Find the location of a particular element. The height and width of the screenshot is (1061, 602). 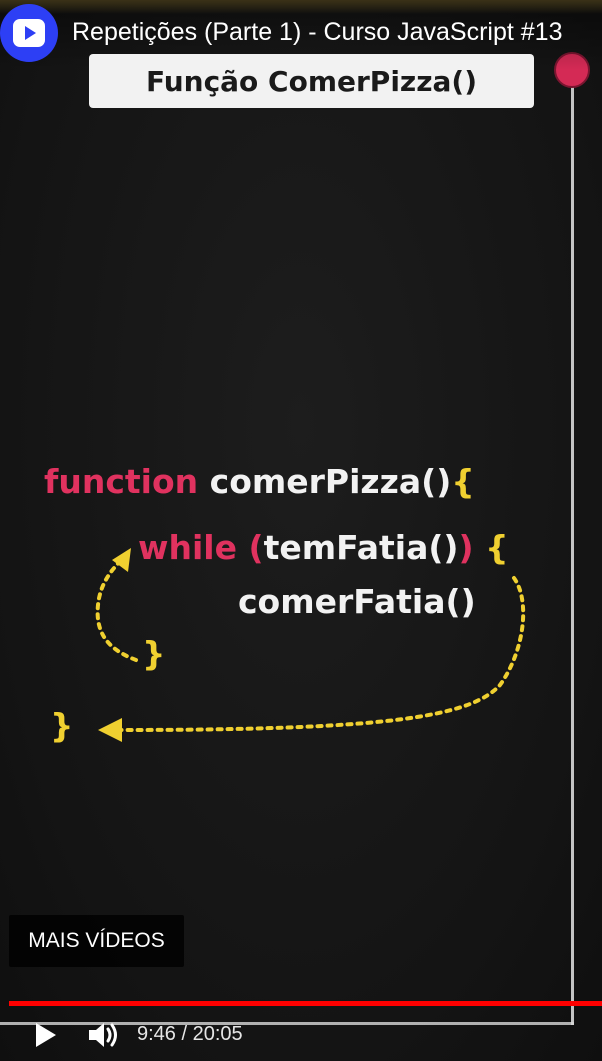

progress-fill is located at coordinates (305, 1003).